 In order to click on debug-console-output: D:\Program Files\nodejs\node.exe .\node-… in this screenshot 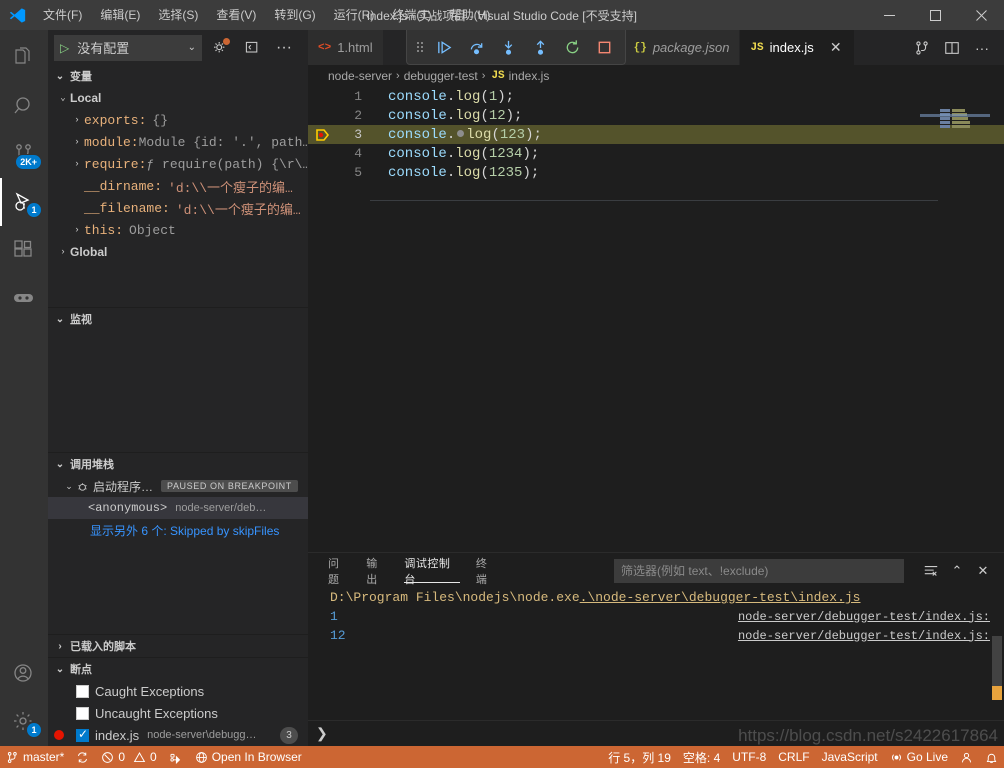, I will do `click(656, 654)`.